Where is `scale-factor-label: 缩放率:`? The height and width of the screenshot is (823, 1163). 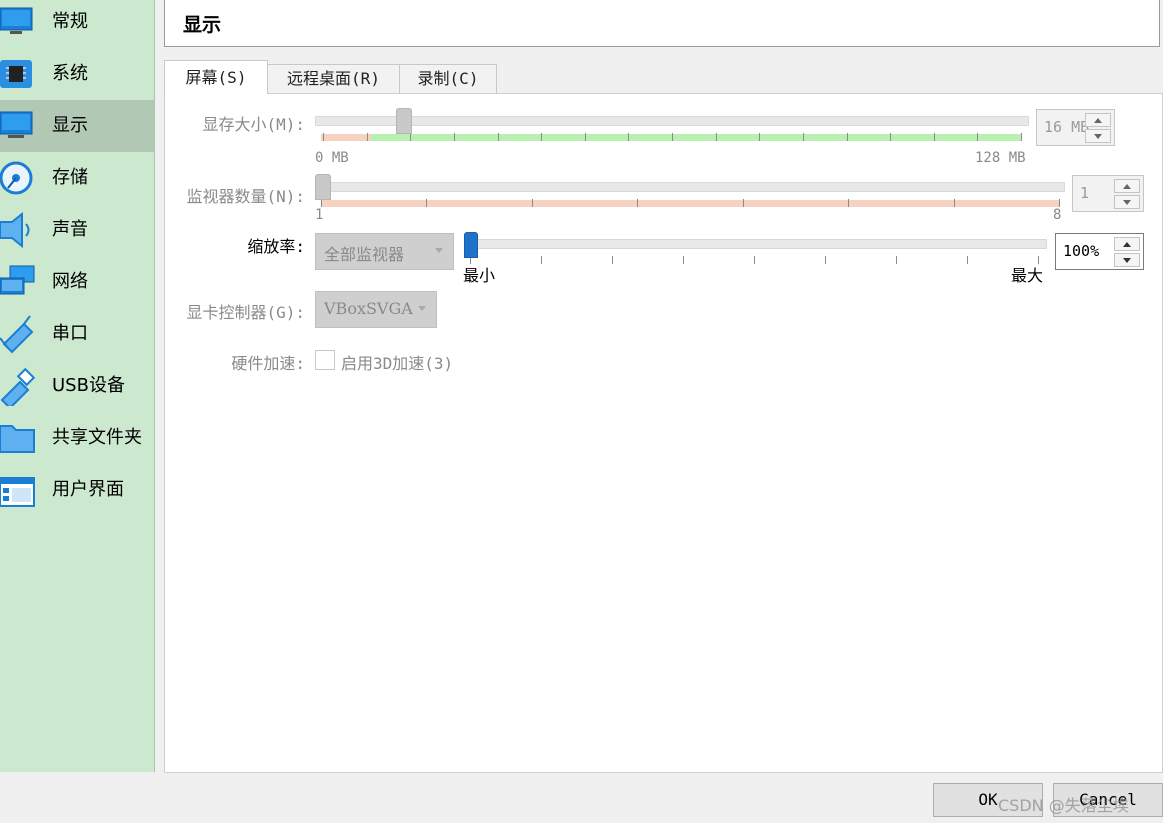
scale-factor-label: 缩放率: is located at coordinates (276, 246).